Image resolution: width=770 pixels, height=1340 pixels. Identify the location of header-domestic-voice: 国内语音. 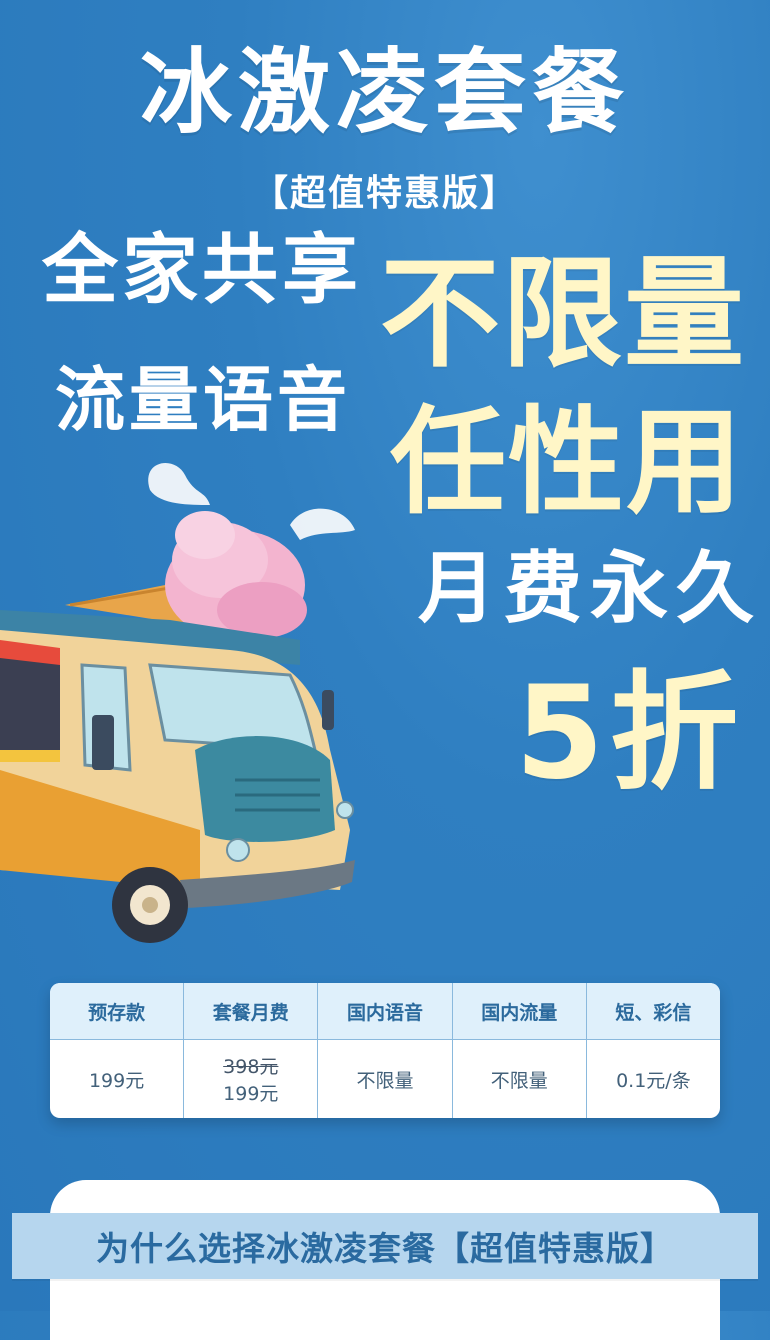
(385, 1011).